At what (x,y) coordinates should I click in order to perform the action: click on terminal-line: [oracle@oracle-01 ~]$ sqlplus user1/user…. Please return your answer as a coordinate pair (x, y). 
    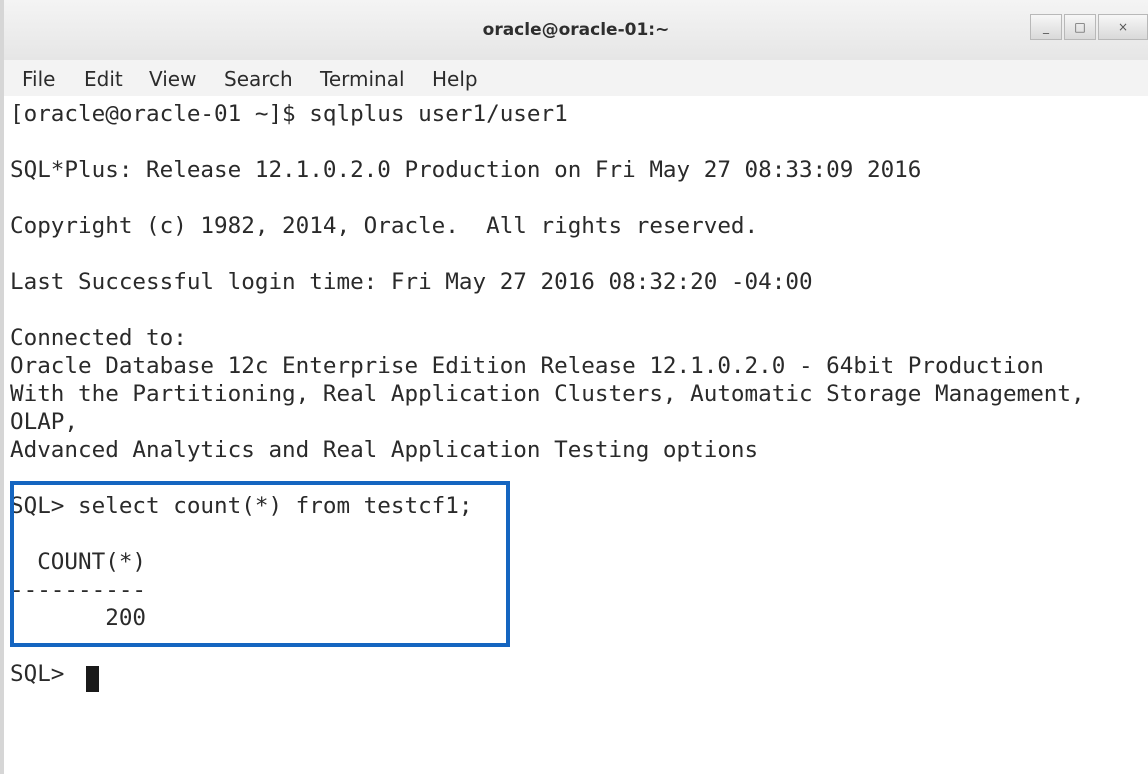
    Looking at the image, I should click on (289, 114).